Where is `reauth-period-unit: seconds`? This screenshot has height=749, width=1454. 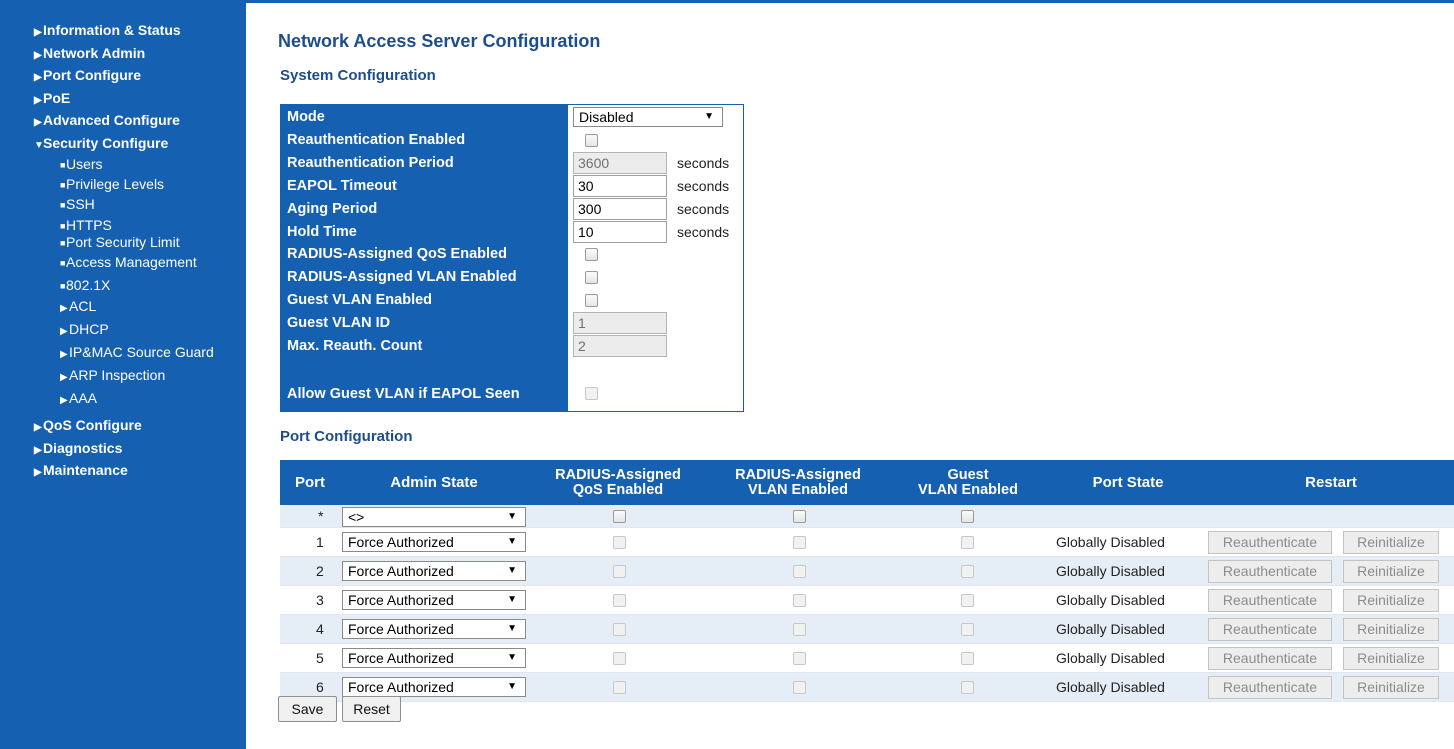 reauth-period-unit: seconds is located at coordinates (703, 162).